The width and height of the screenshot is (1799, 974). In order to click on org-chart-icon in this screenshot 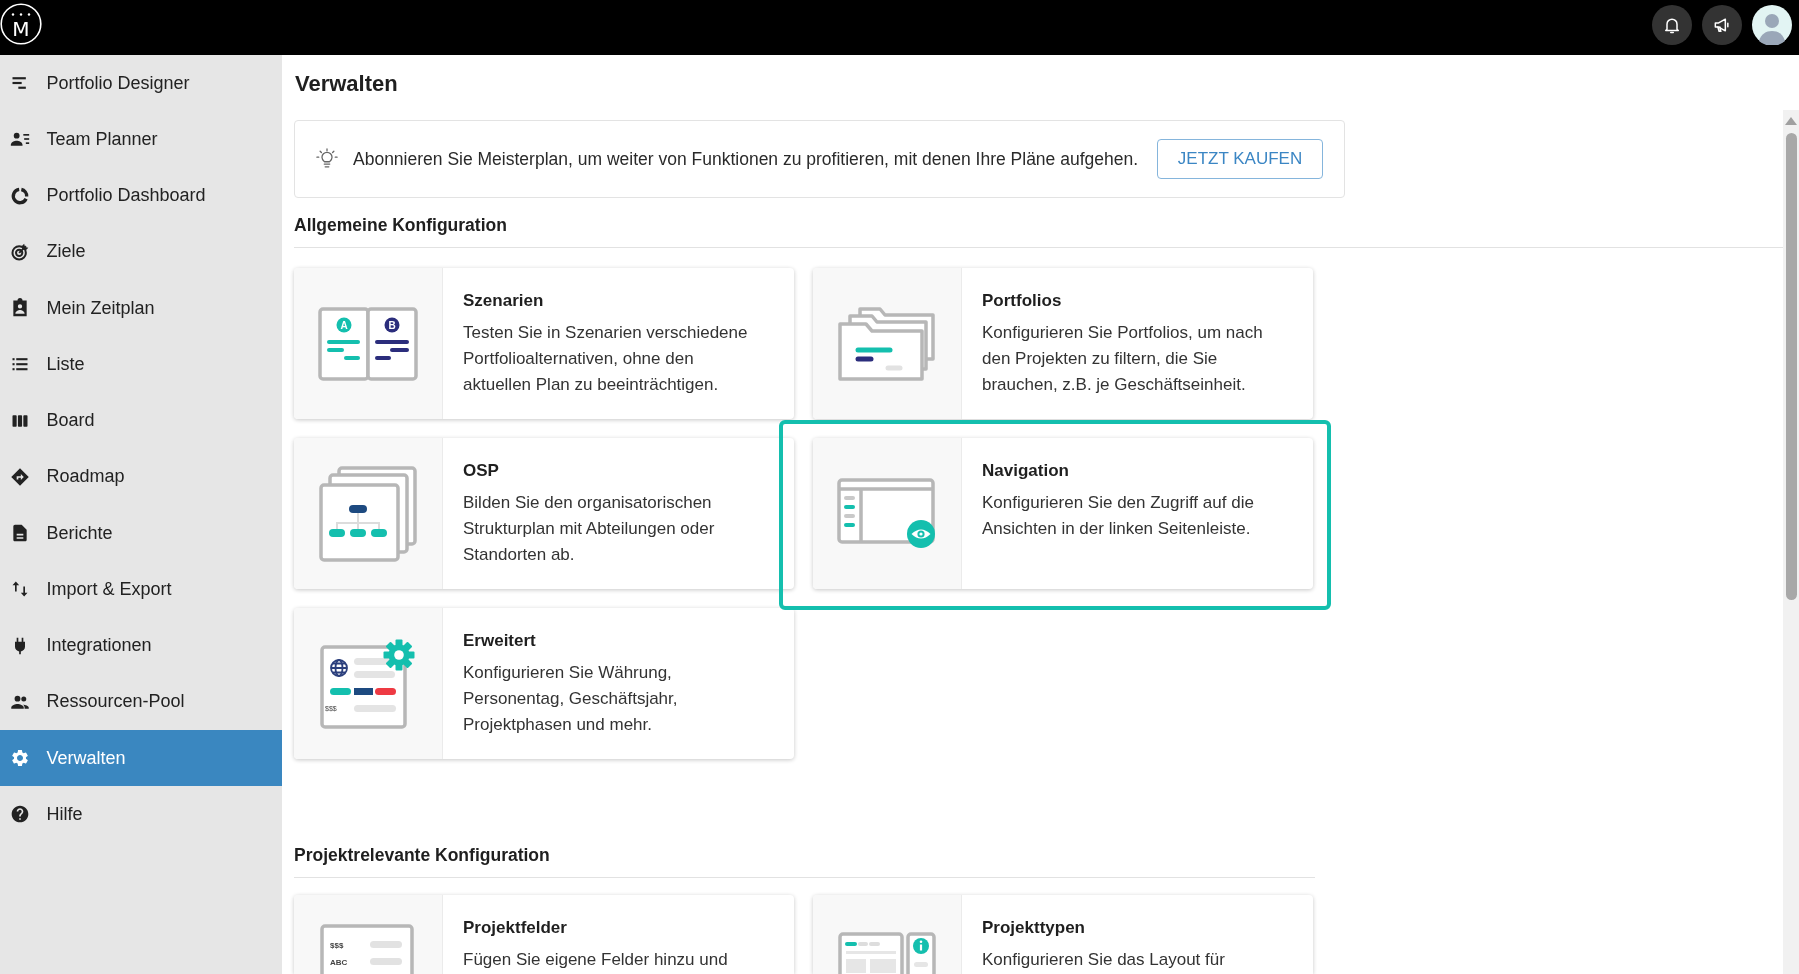, I will do `click(368, 513)`.